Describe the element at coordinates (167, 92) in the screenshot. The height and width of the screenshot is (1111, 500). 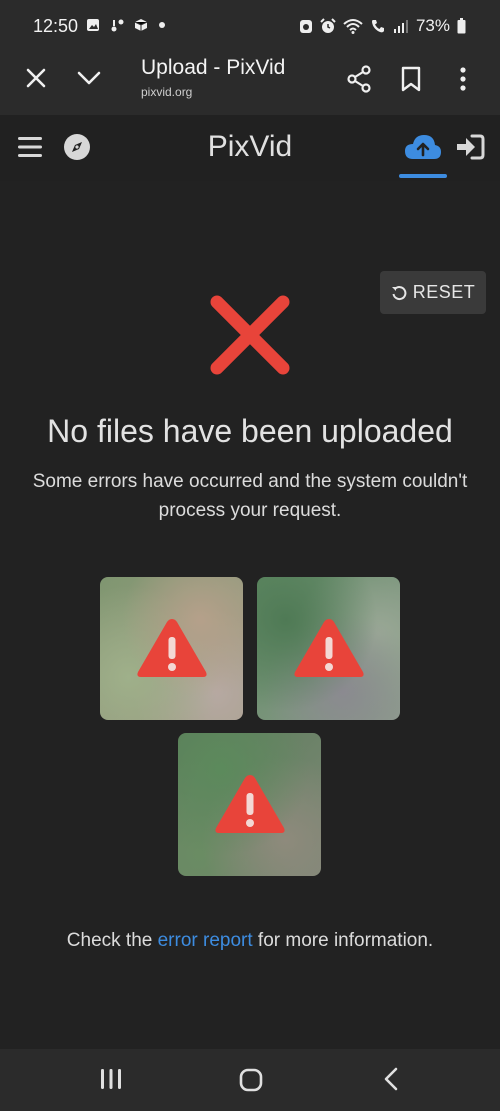
I see `page-url: pixvid.org` at that location.